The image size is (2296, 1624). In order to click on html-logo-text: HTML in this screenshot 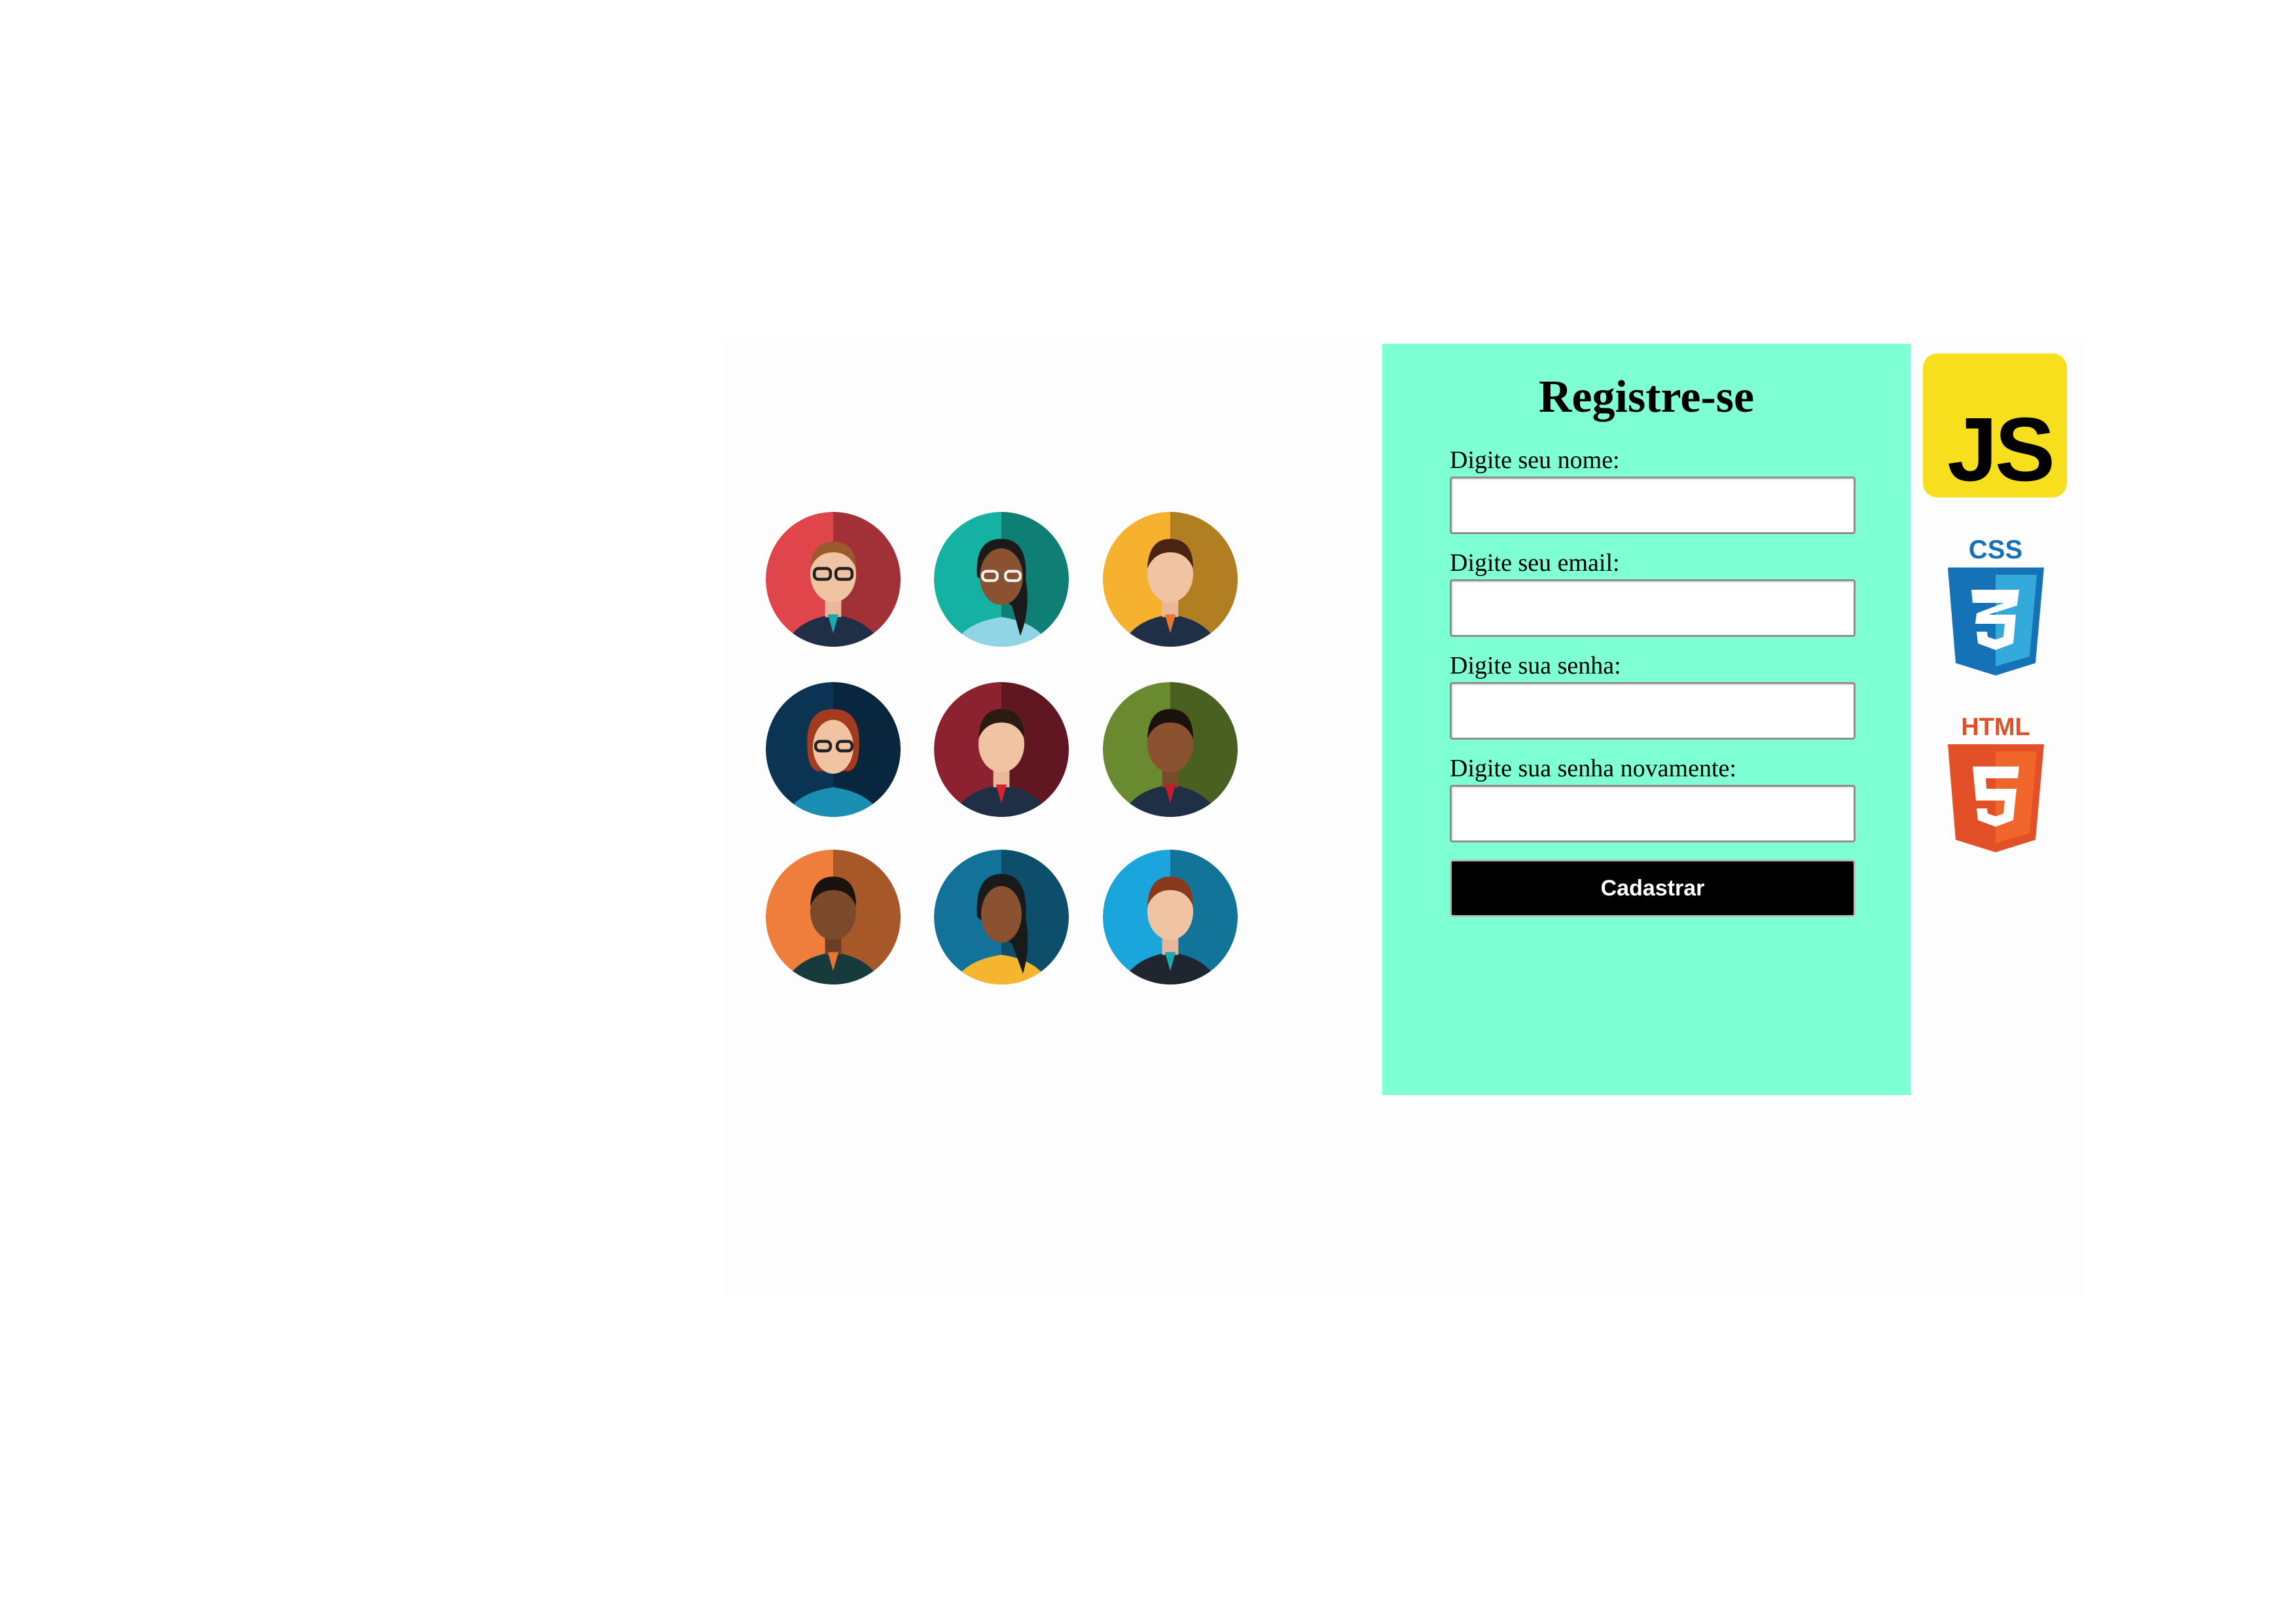, I will do `click(1995, 727)`.